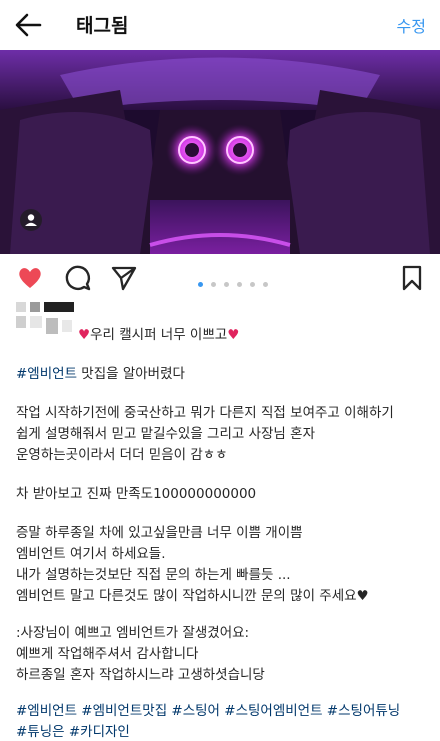  I want to click on caption-text: 우리 캘시퍼 너무 이쁘고, so click(159, 335).